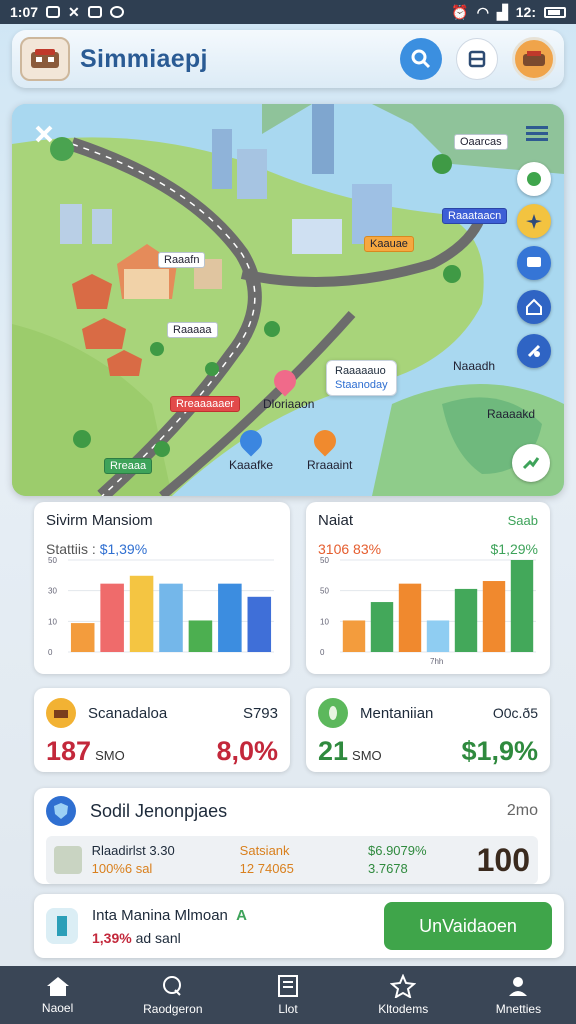 The height and width of the screenshot is (1024, 576). What do you see at coordinates (531, 463) in the screenshot?
I see `recenter-icon` at bounding box center [531, 463].